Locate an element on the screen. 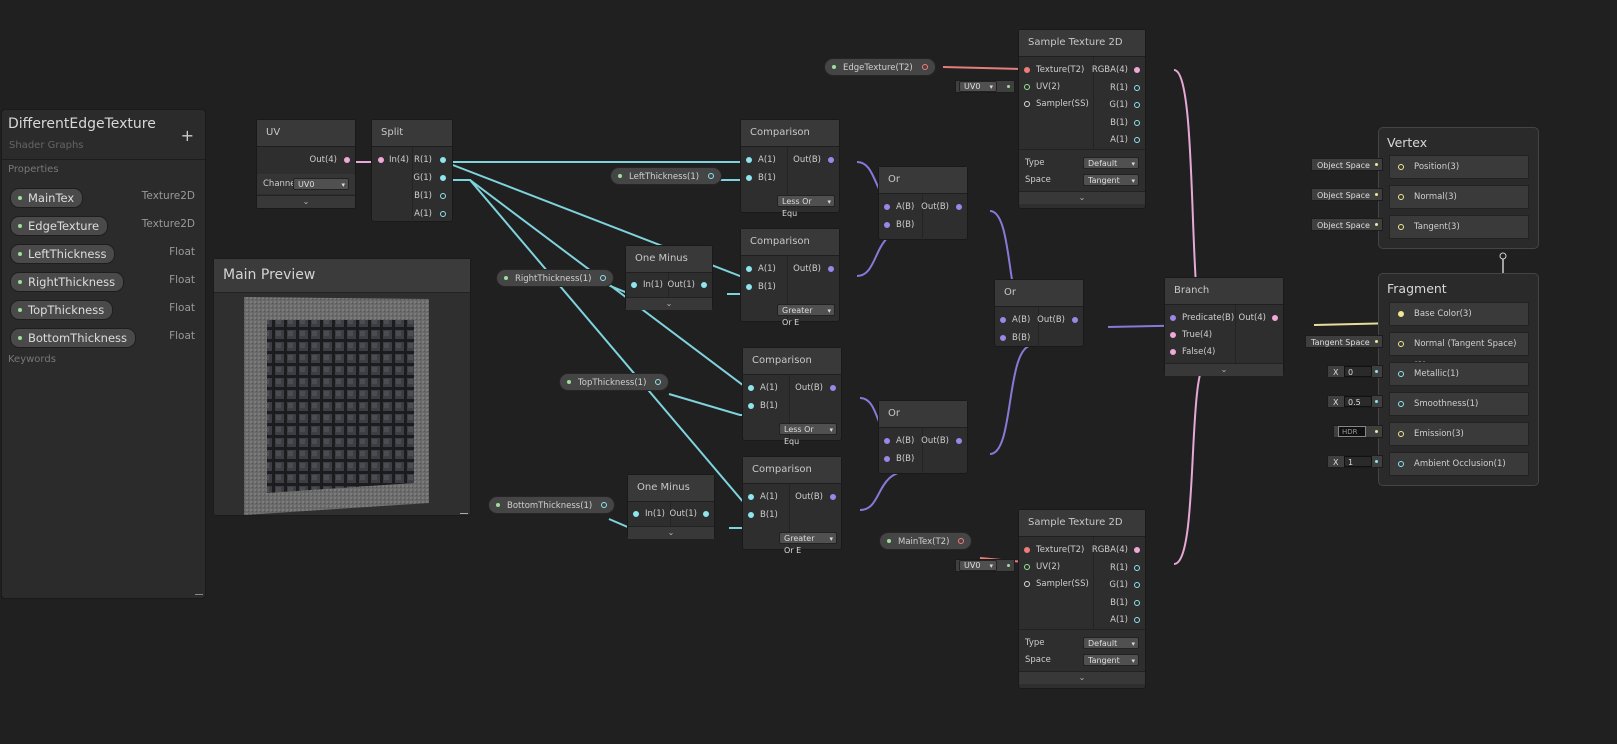 Image resolution: width=1617 pixels, height=744 pixels. top-thickness-property-node: TopThickness(1) is located at coordinates (614, 382).